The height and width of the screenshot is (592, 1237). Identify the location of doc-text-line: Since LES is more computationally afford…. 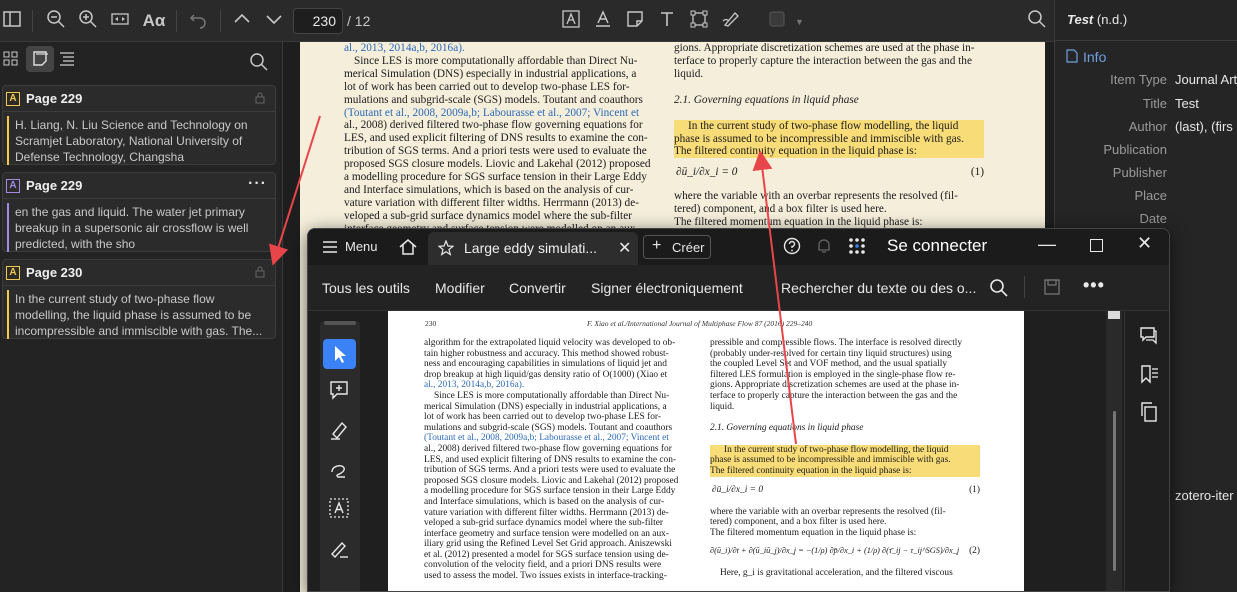
(496, 60).